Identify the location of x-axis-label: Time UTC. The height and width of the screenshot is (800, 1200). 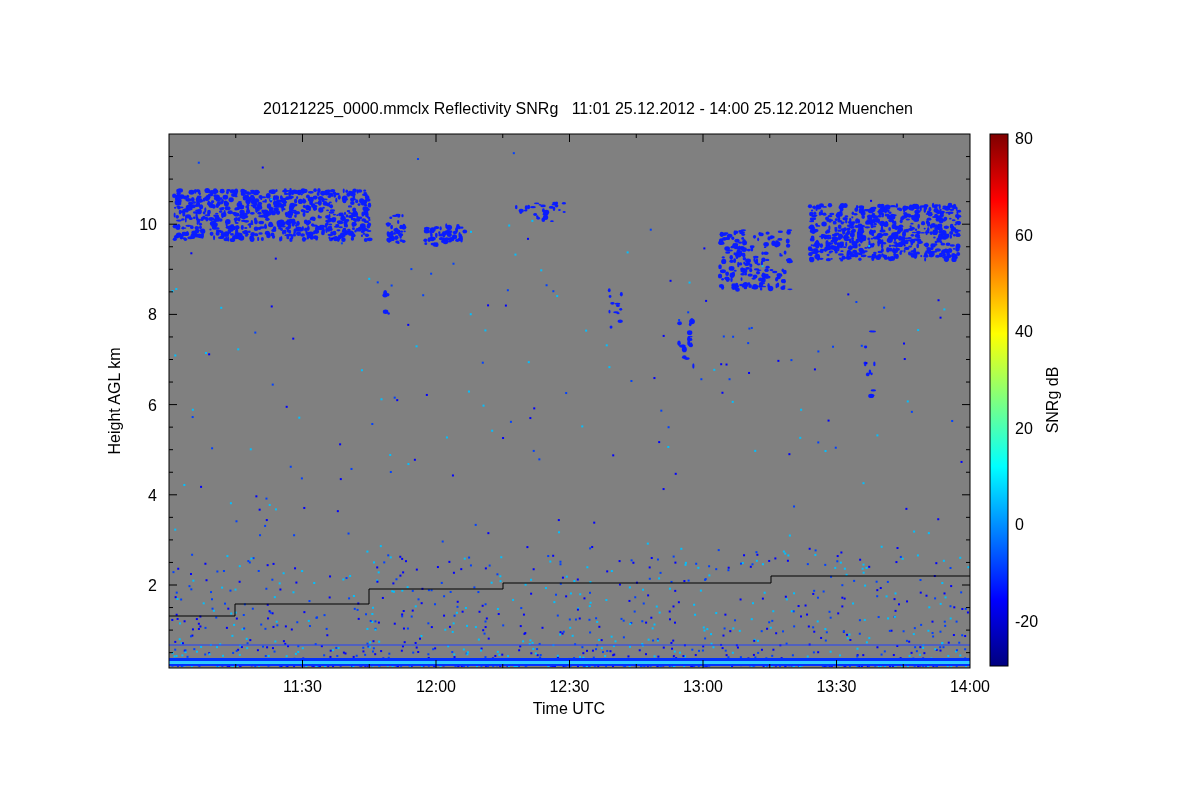
(569, 708).